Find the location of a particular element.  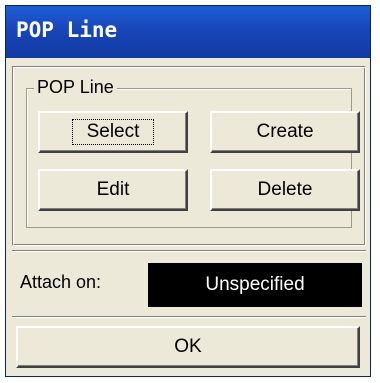

attach-on-value-text: Unspecified is located at coordinates (255, 284).